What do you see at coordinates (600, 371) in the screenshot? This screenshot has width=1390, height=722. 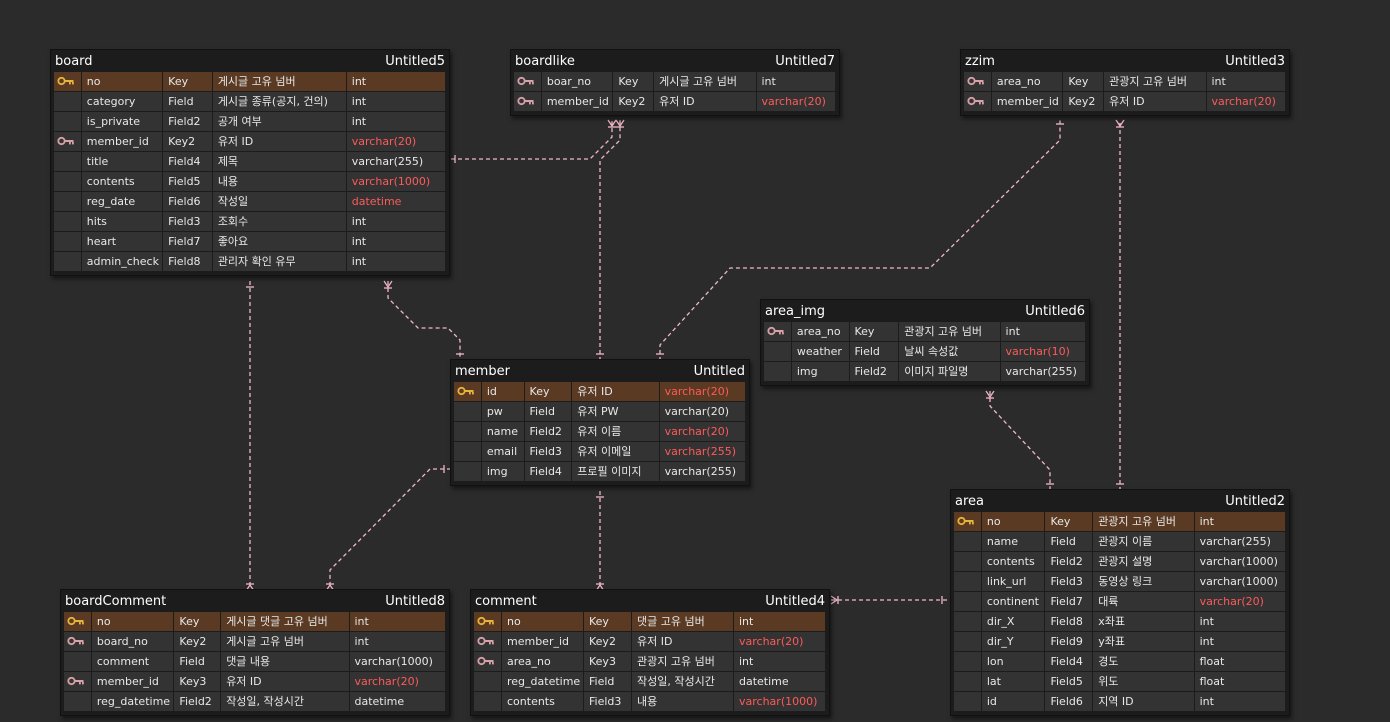 I see `table-header: member Untitled` at bounding box center [600, 371].